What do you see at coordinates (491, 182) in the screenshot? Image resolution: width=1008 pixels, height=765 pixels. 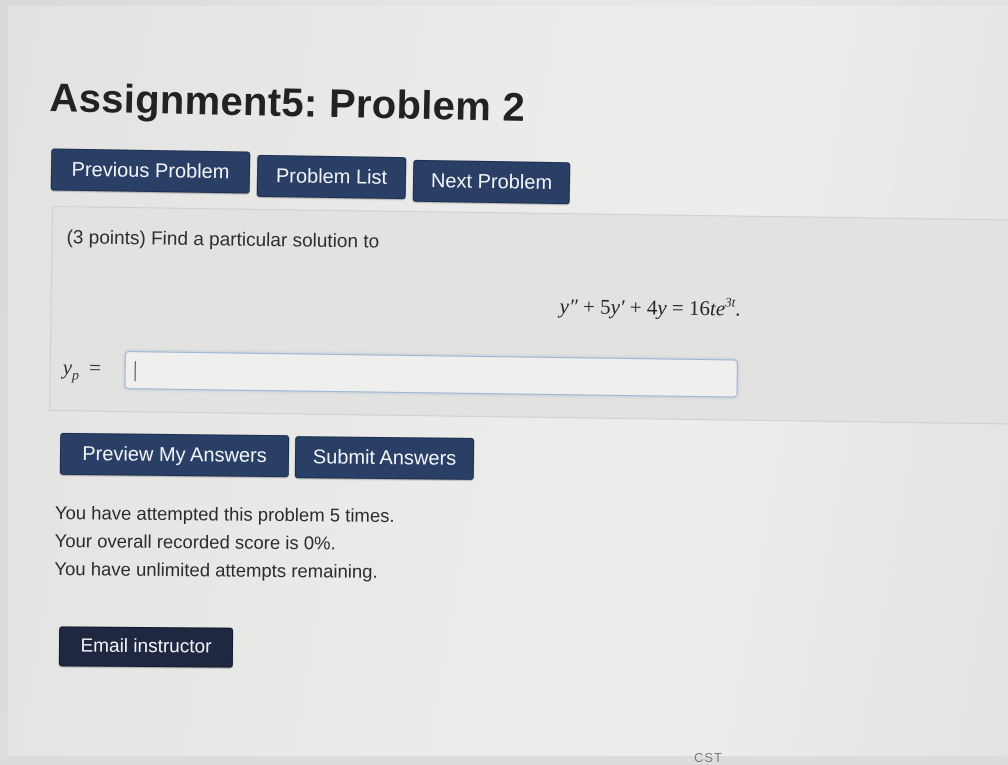 I see `next-problem-button: Next Problem` at bounding box center [491, 182].